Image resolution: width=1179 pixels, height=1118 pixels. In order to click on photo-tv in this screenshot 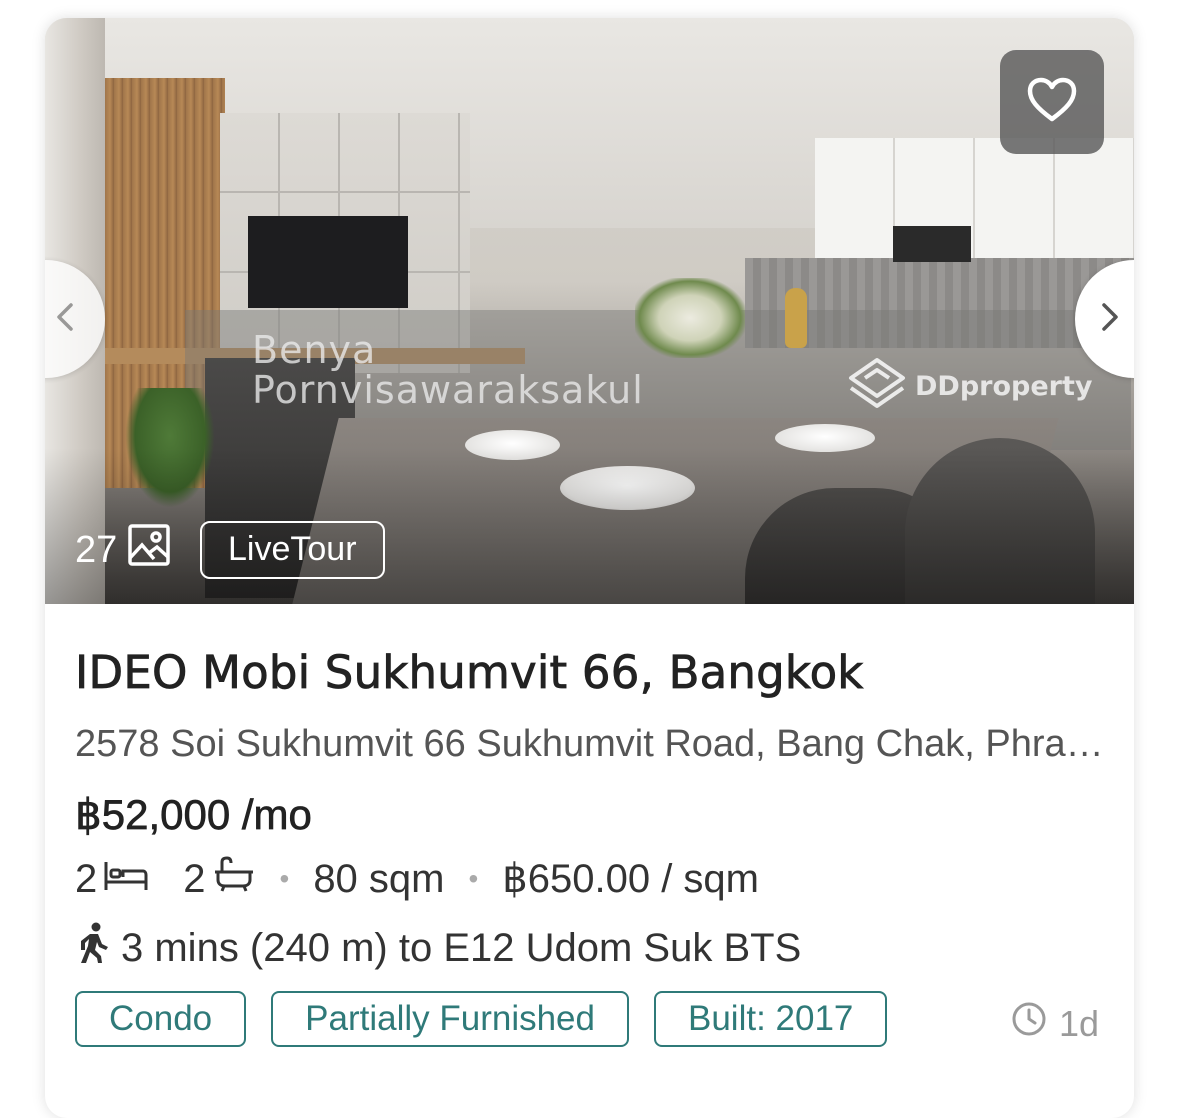, I will do `click(328, 262)`.